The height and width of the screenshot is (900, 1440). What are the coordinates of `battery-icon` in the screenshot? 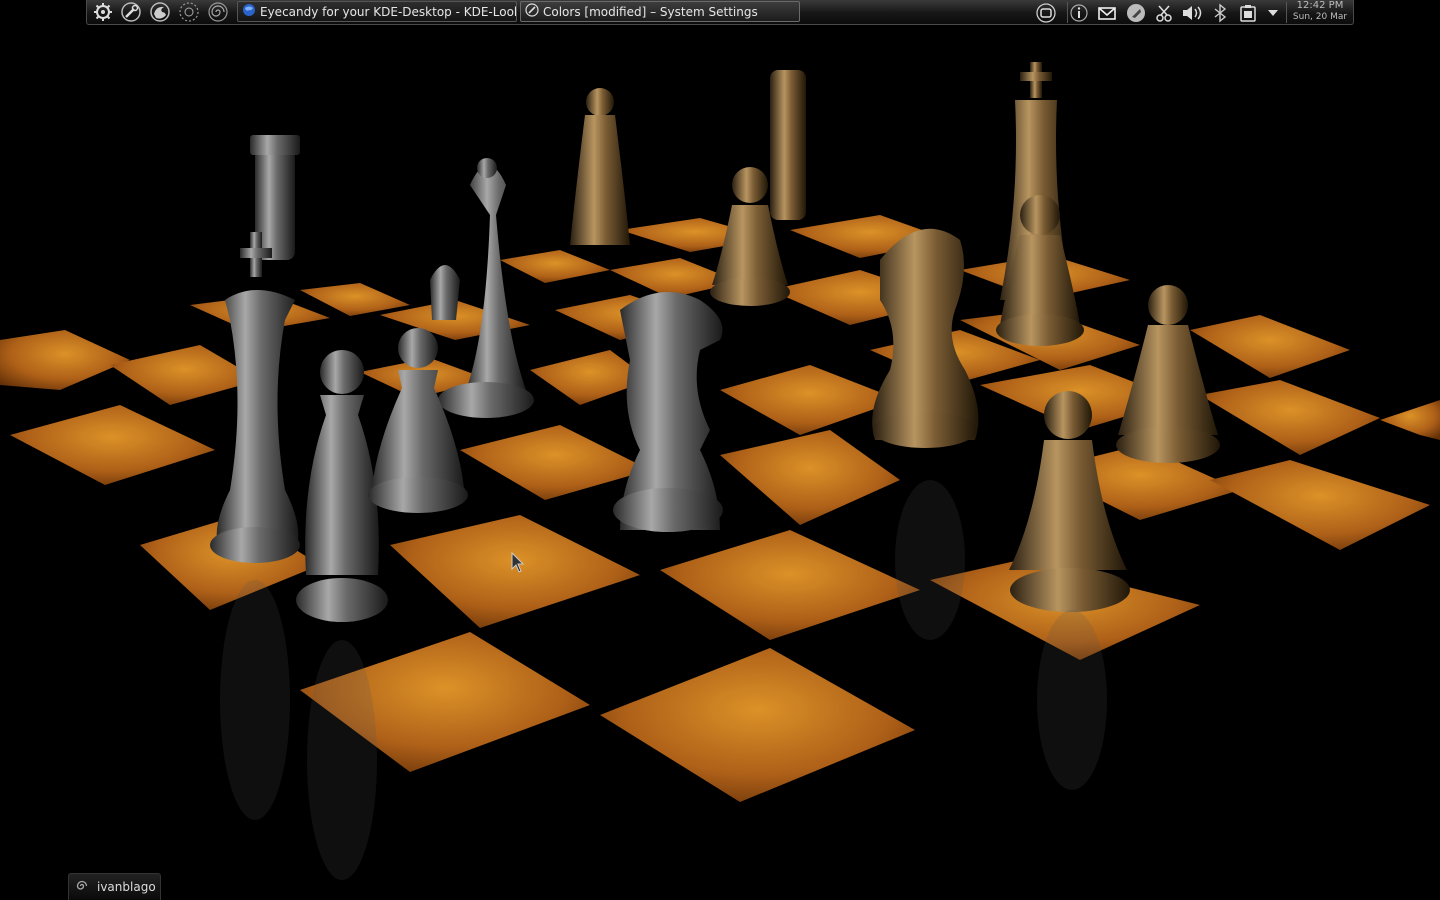 It's located at (1248, 13).